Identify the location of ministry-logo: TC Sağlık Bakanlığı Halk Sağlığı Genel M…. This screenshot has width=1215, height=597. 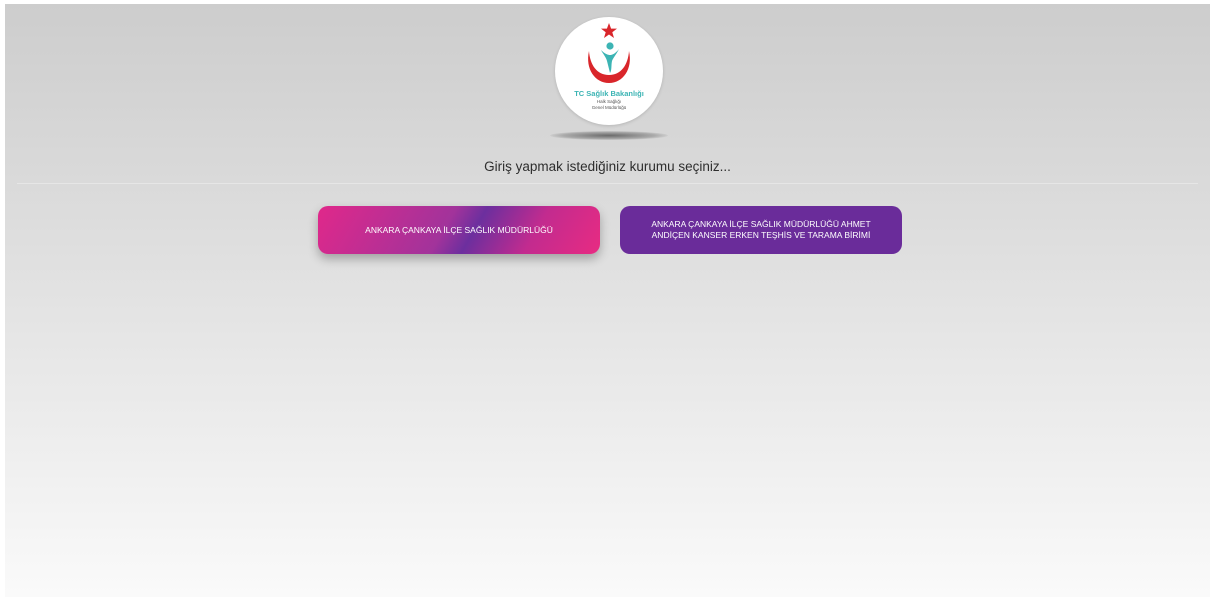
(609, 71).